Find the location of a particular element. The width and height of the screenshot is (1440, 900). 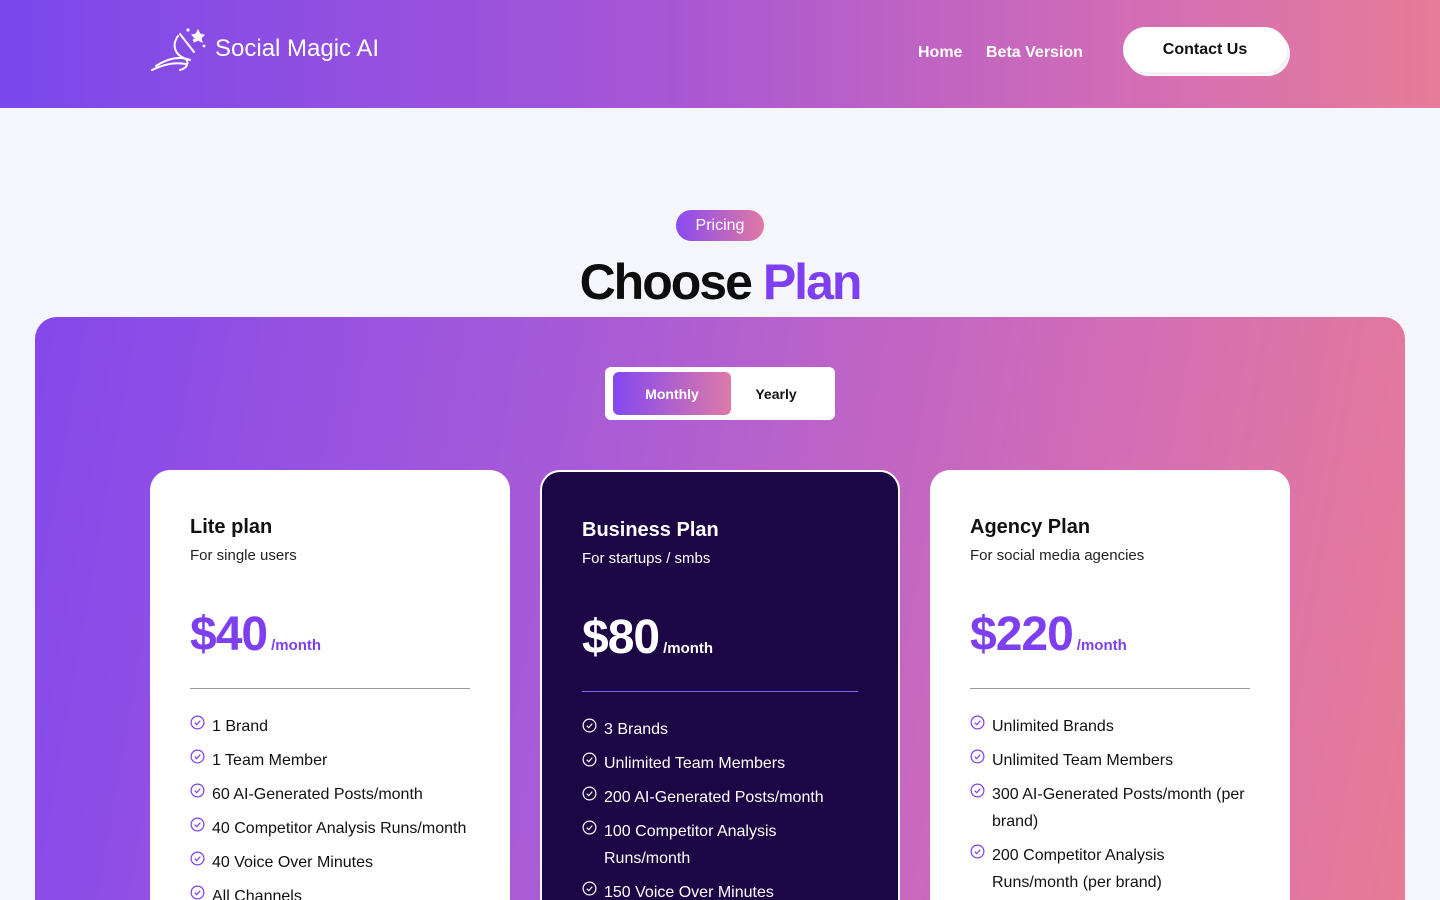

plan-subtitle: For startups / smbs is located at coordinates (646, 558).